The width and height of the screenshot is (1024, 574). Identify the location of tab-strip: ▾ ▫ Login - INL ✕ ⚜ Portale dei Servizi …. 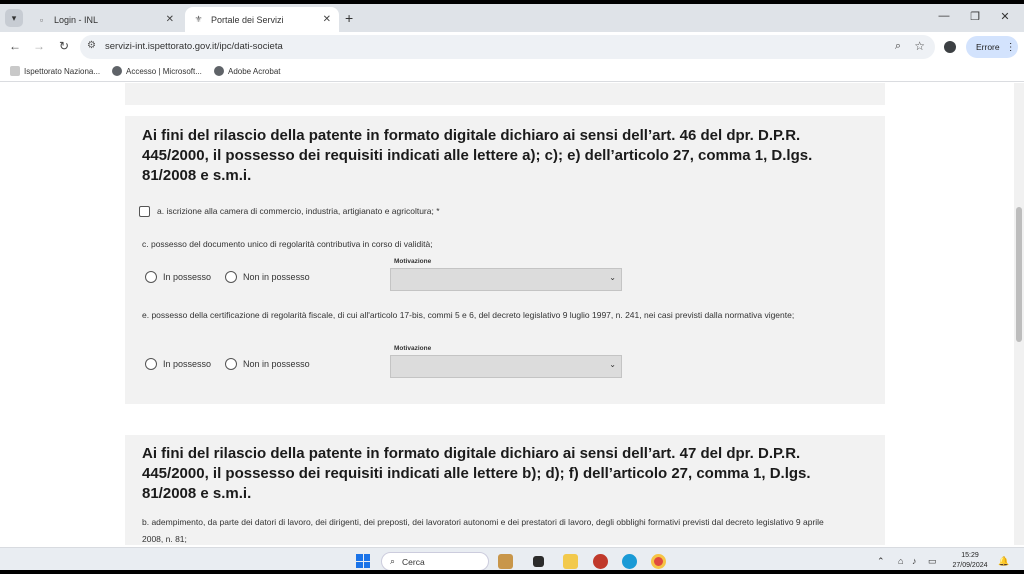
(512, 18).